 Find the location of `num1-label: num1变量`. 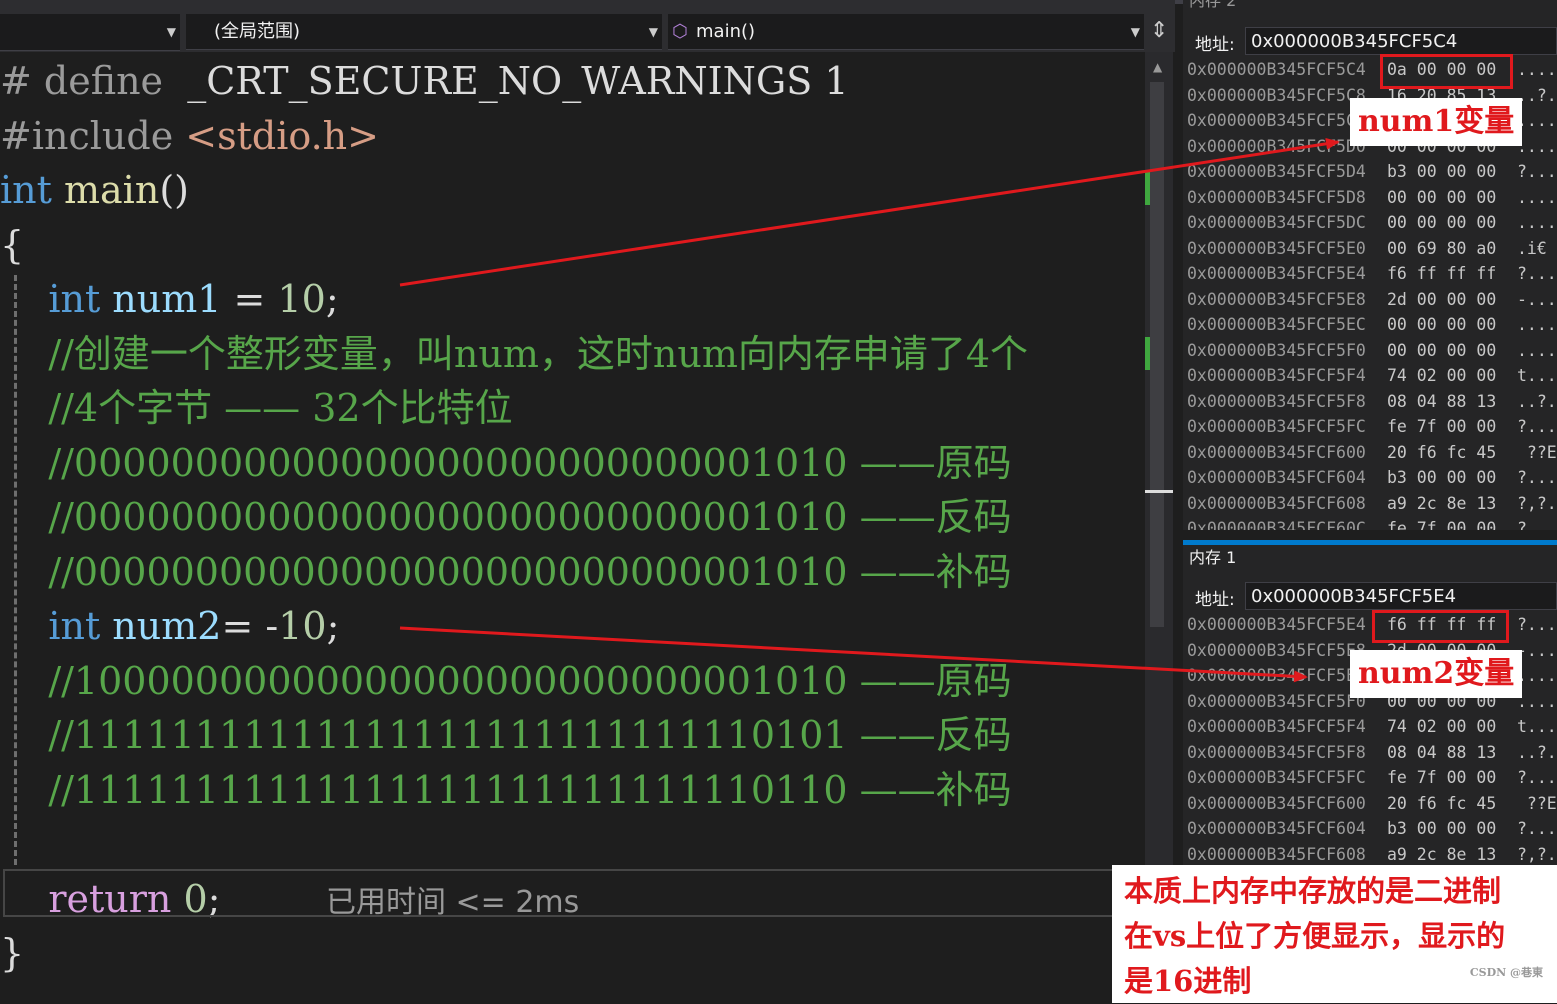

num1-label: num1变量 is located at coordinates (1436, 122).